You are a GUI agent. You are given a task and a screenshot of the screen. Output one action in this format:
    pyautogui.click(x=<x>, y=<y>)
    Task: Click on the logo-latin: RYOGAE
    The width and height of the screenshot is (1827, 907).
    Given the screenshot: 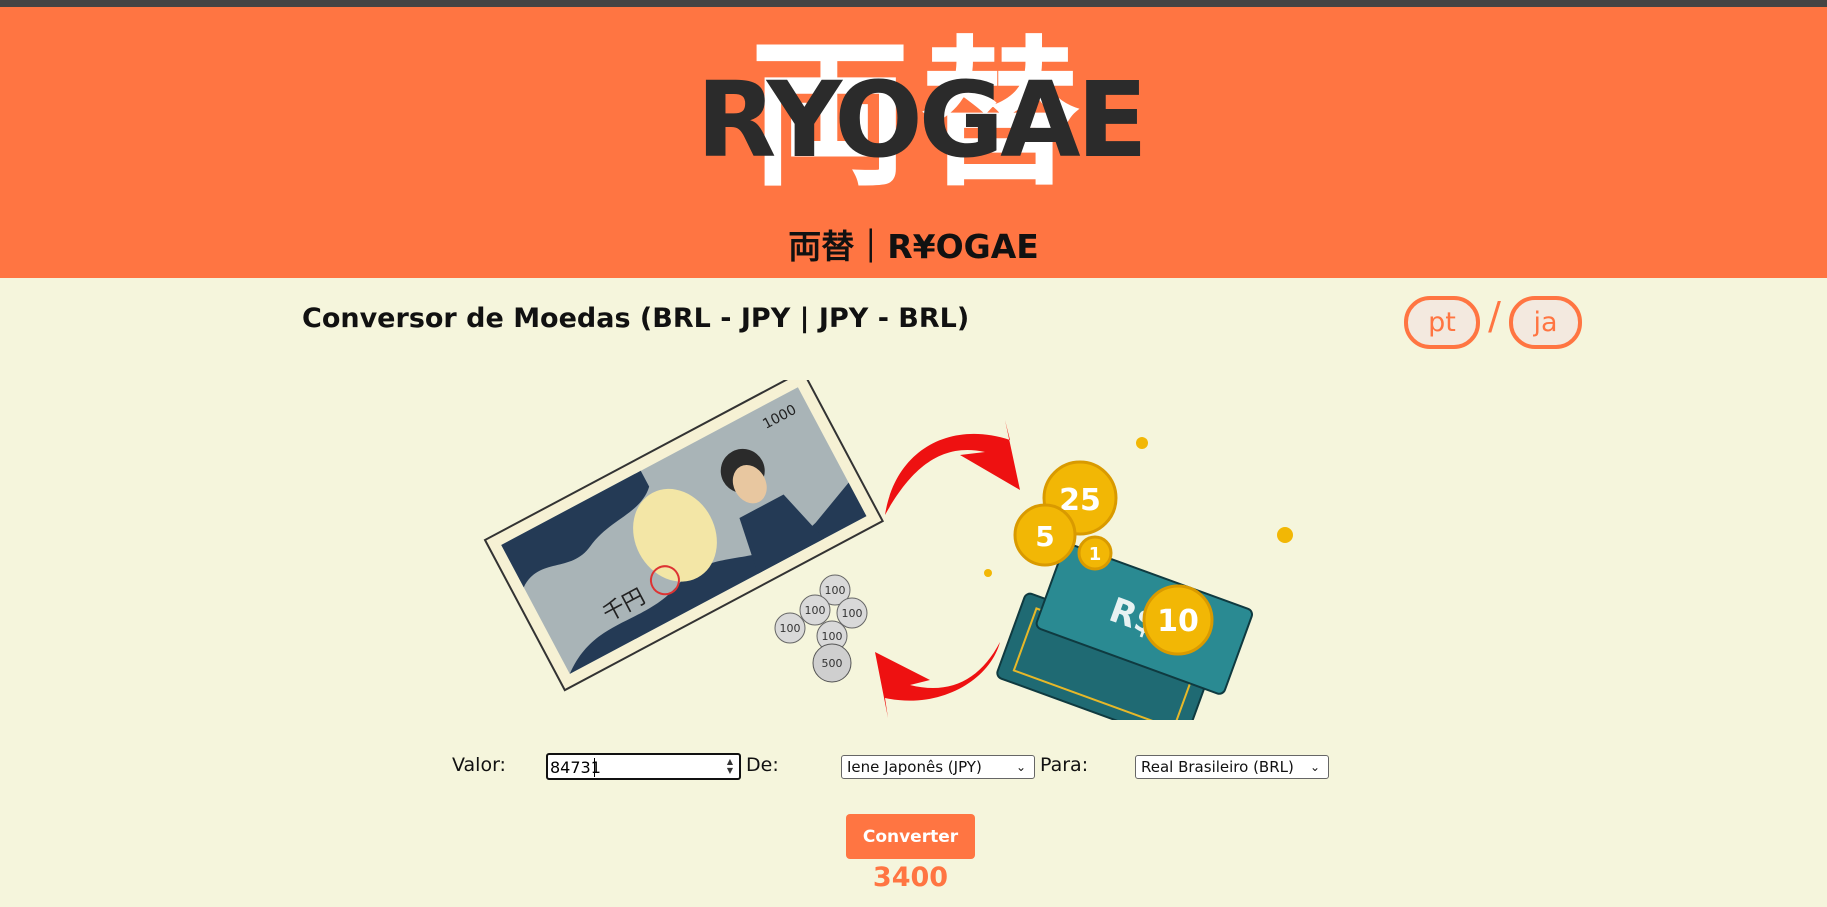 What is the action you would take?
    pyautogui.click(x=921, y=120)
    